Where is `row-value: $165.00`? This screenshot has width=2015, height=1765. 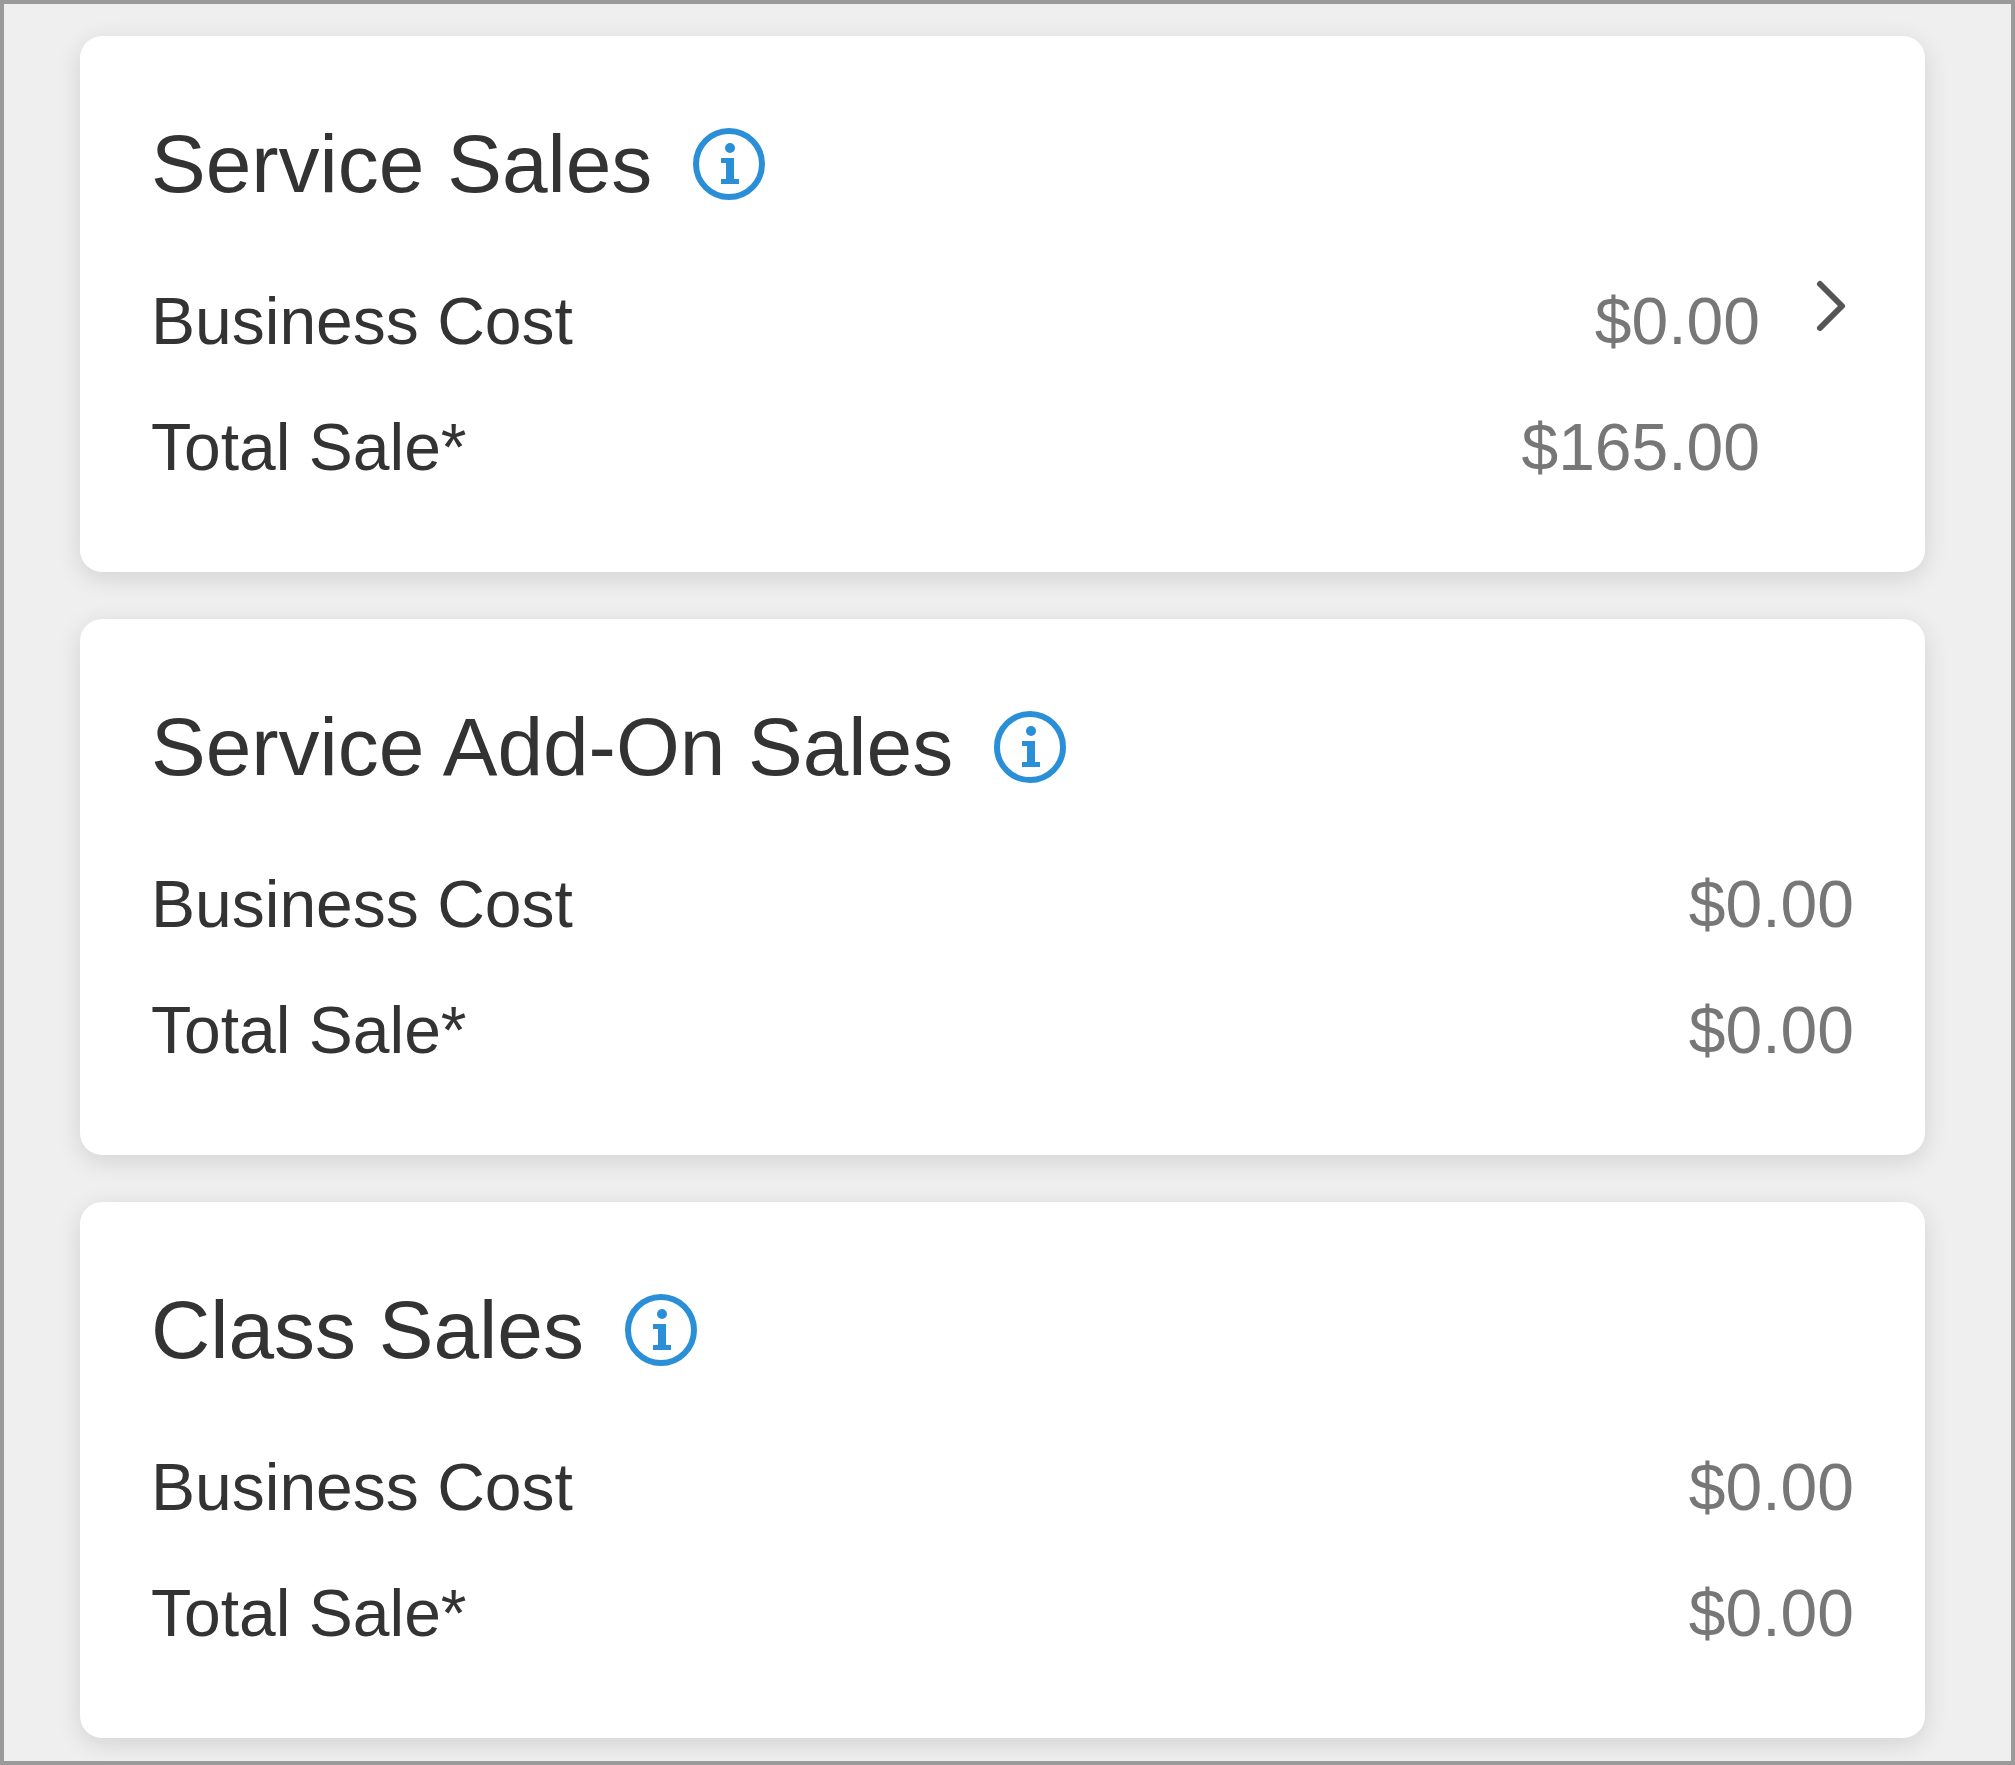 row-value: $165.00 is located at coordinates (1640, 447).